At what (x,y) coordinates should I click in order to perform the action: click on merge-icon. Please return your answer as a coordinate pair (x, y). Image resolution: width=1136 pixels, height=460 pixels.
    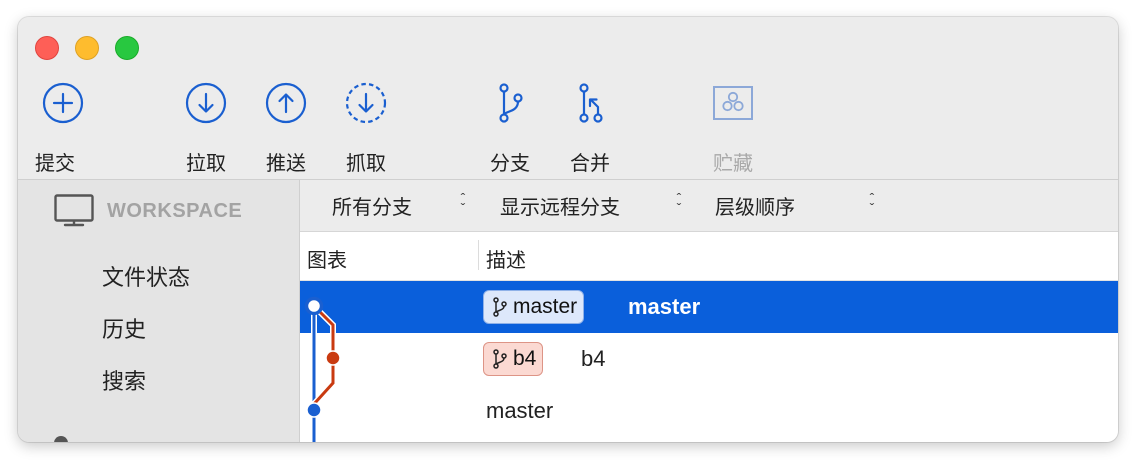
    Looking at the image, I should click on (591, 103).